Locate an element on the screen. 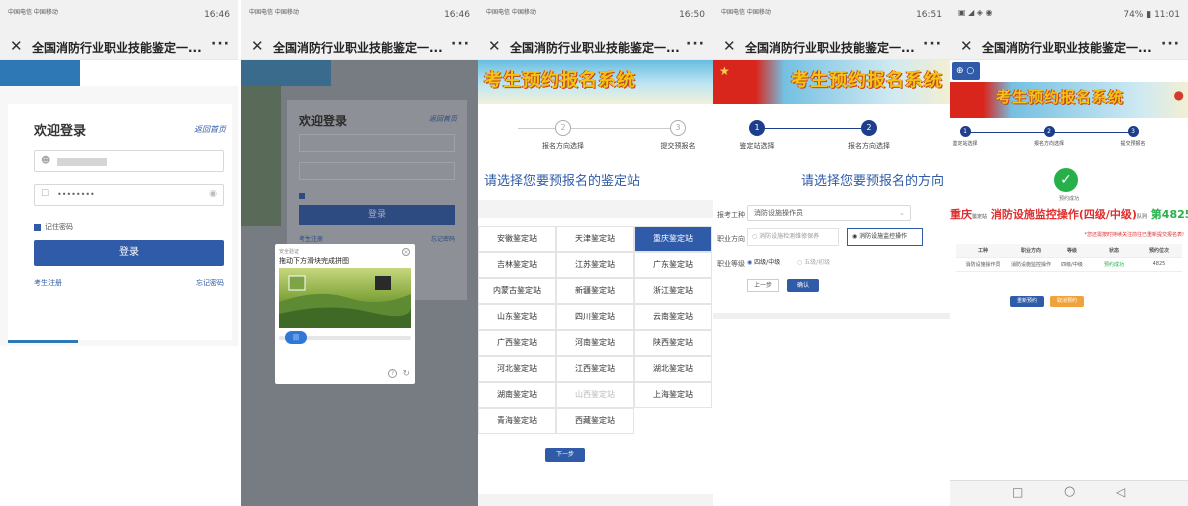 This screenshot has width=1188, height=506. step-2-label: 报名方向选择 is located at coordinates (563, 146).